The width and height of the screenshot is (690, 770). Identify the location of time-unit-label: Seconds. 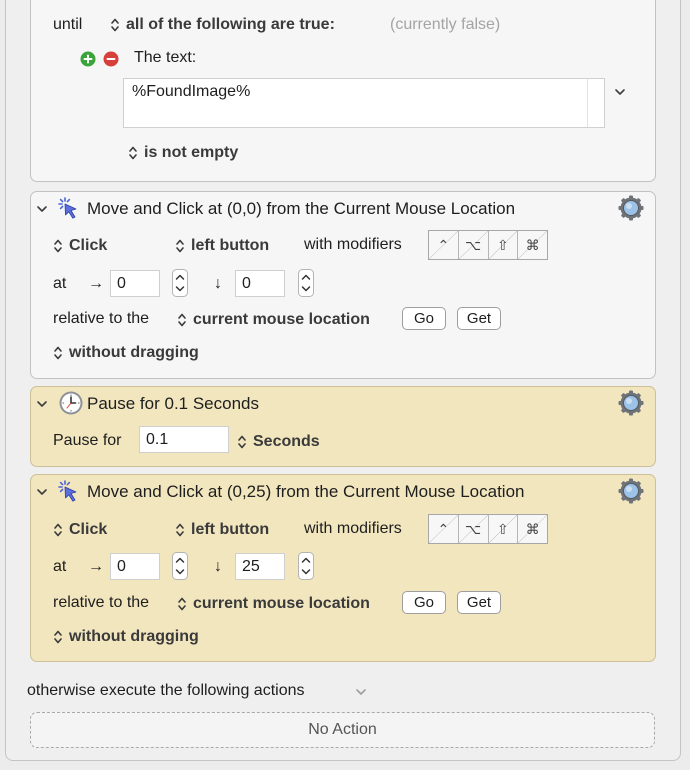
(286, 441).